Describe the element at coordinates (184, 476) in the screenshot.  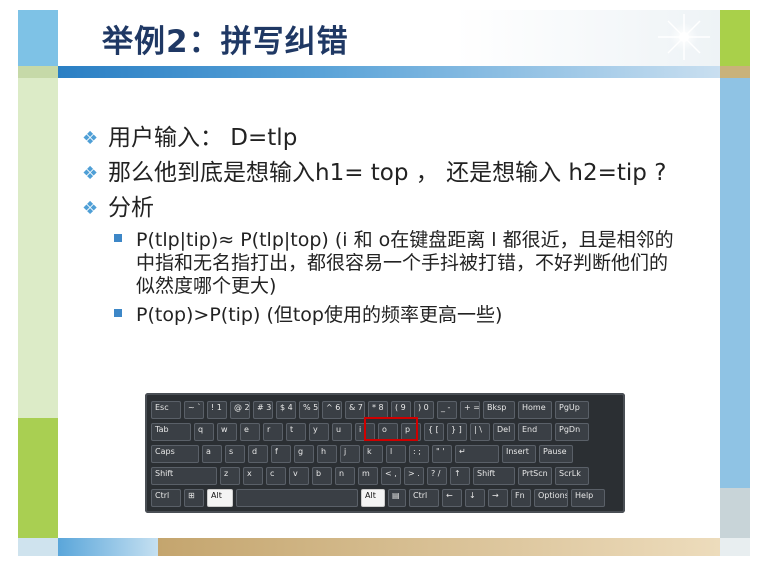
I see `key-shift-left: Shift` at that location.